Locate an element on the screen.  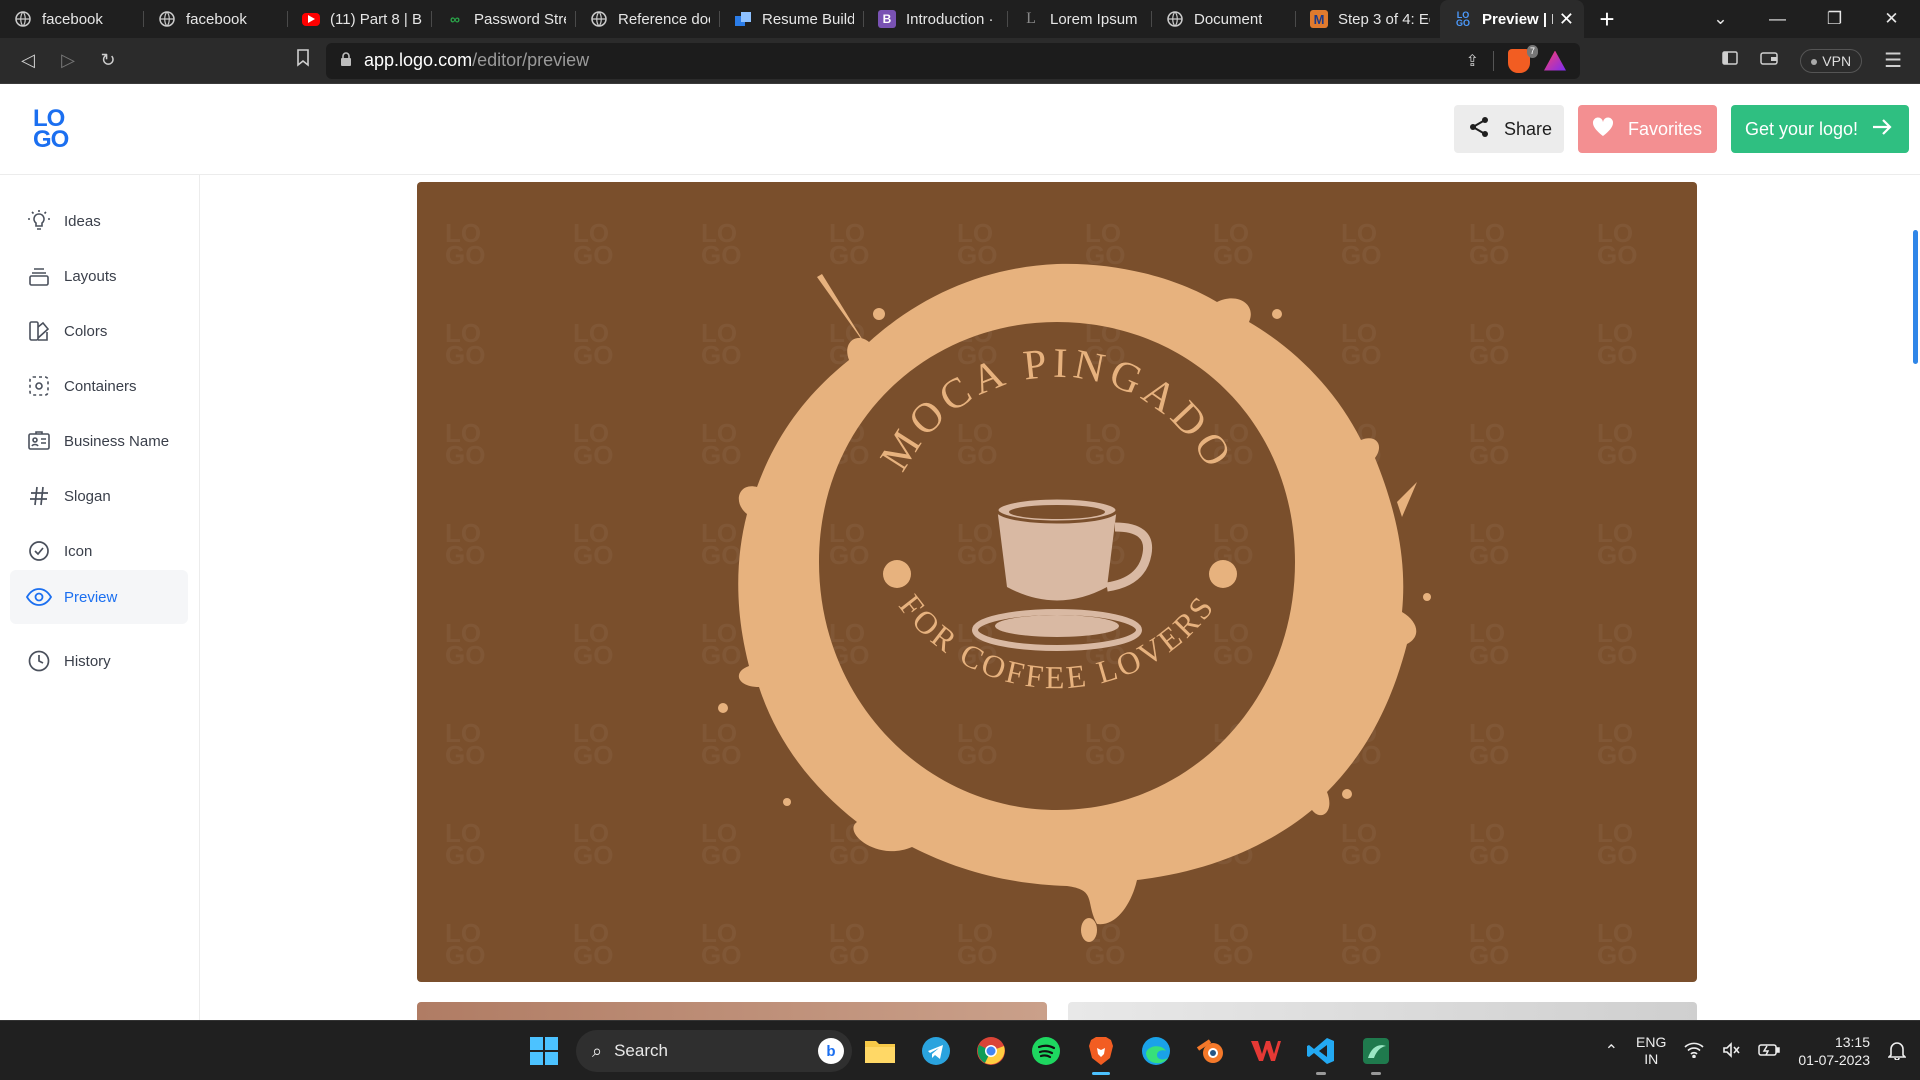
scrollbar-thumb is located at coordinates (1915, 297).